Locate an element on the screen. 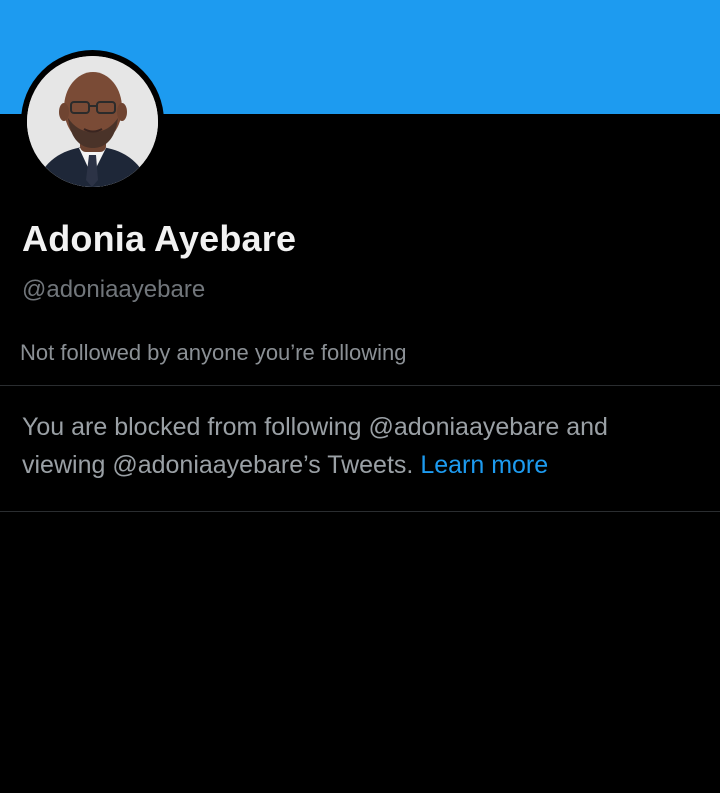  profile-avatar is located at coordinates (92, 121).